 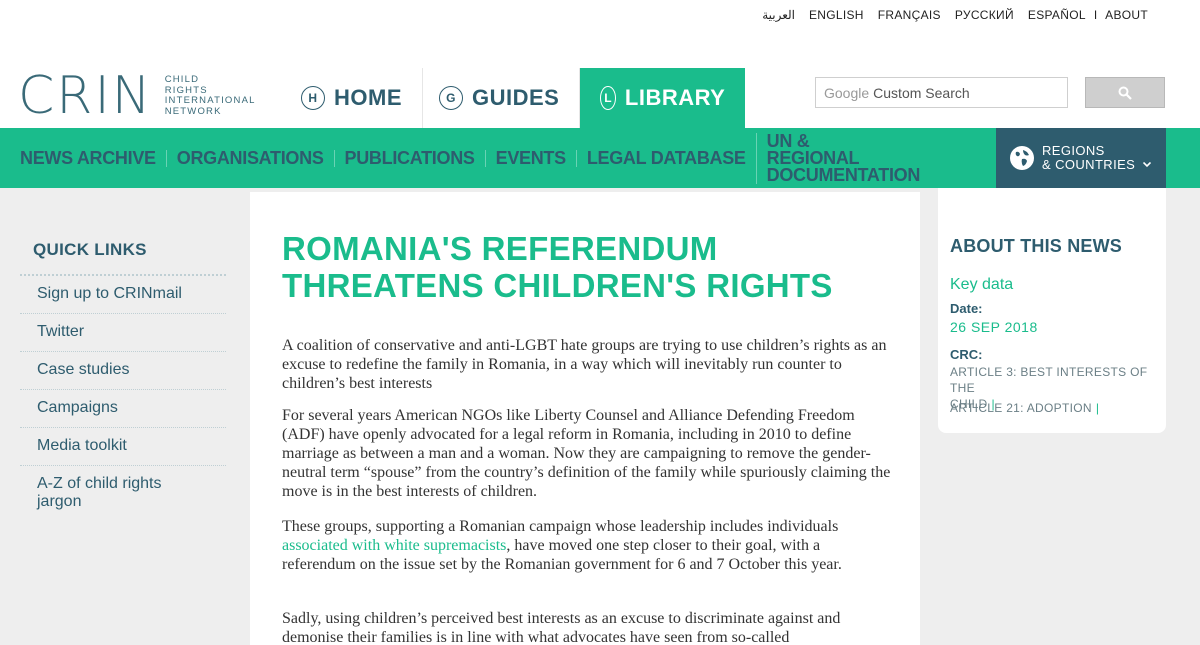 I want to click on library-key-icon: L, so click(x=608, y=98).